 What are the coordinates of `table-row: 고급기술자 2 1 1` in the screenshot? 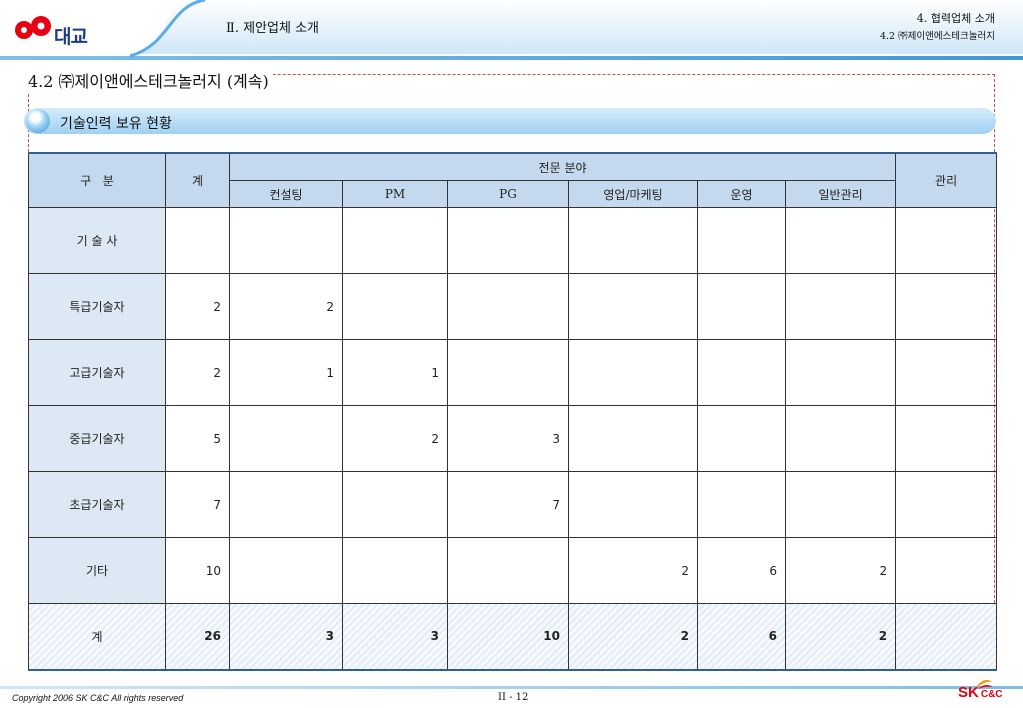 It's located at (513, 372).